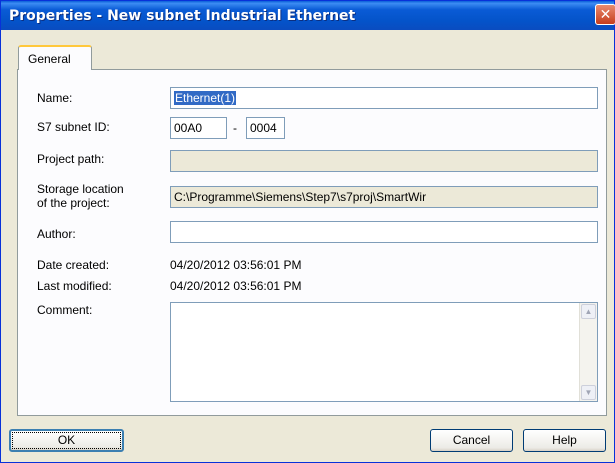 Image resolution: width=615 pixels, height=463 pixels. Describe the element at coordinates (66, 440) in the screenshot. I see `ok-button: OK` at that location.